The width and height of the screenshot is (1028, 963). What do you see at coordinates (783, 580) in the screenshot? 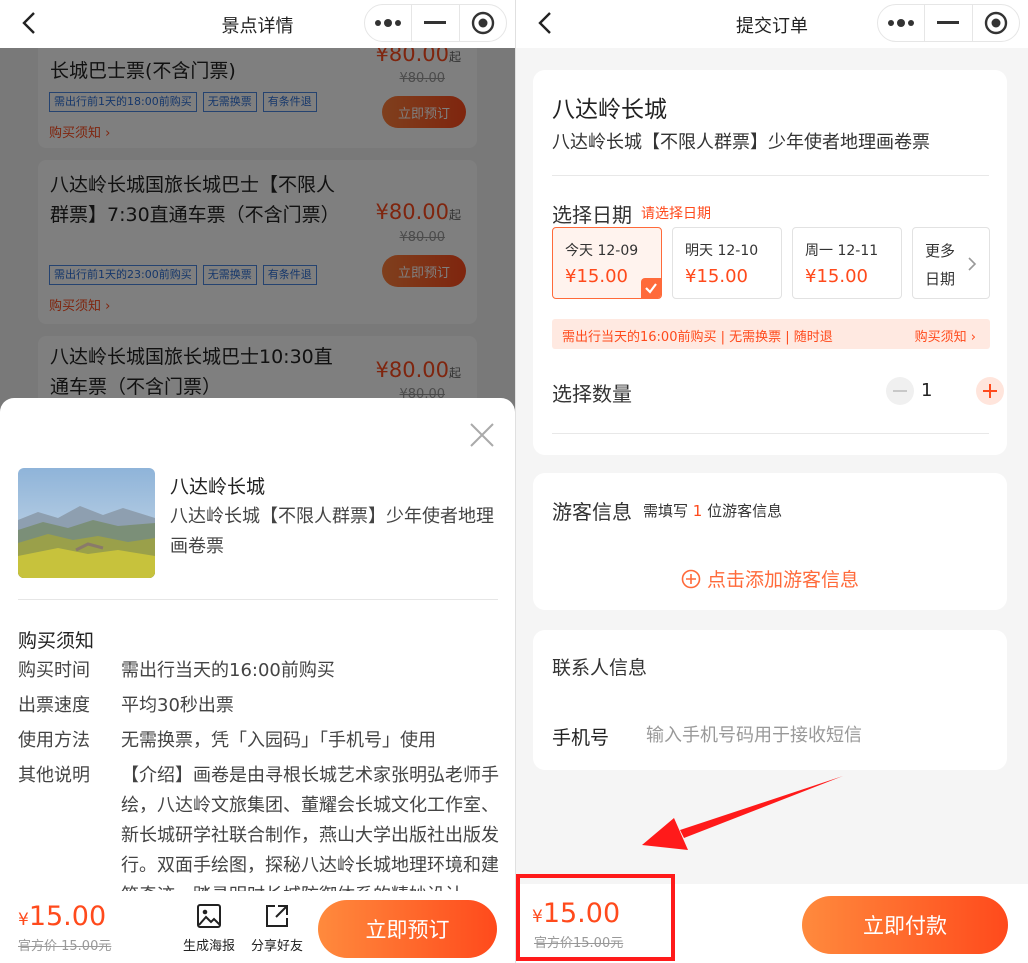
I see `add-tourist-label: 点击添加游客信息` at bounding box center [783, 580].